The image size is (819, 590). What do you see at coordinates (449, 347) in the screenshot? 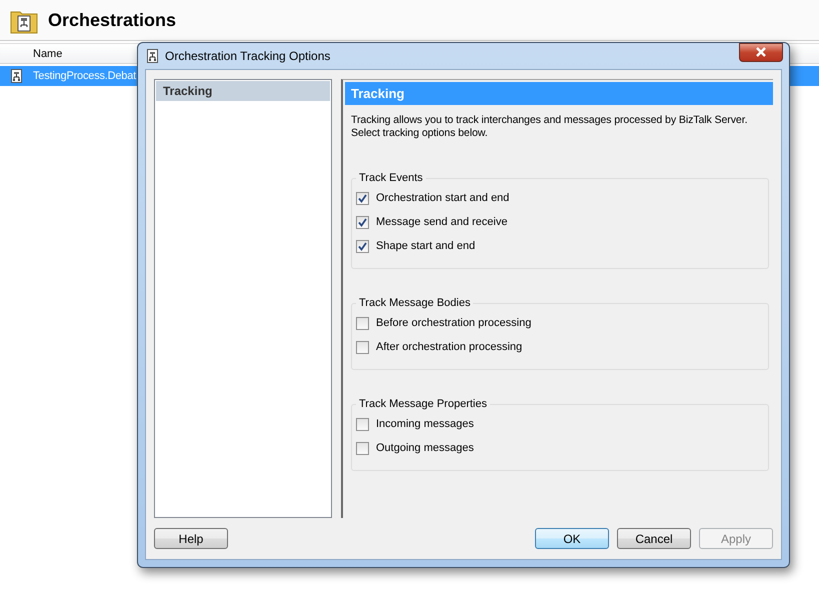
I see `checkbox-label: After orchestration processing` at bounding box center [449, 347].